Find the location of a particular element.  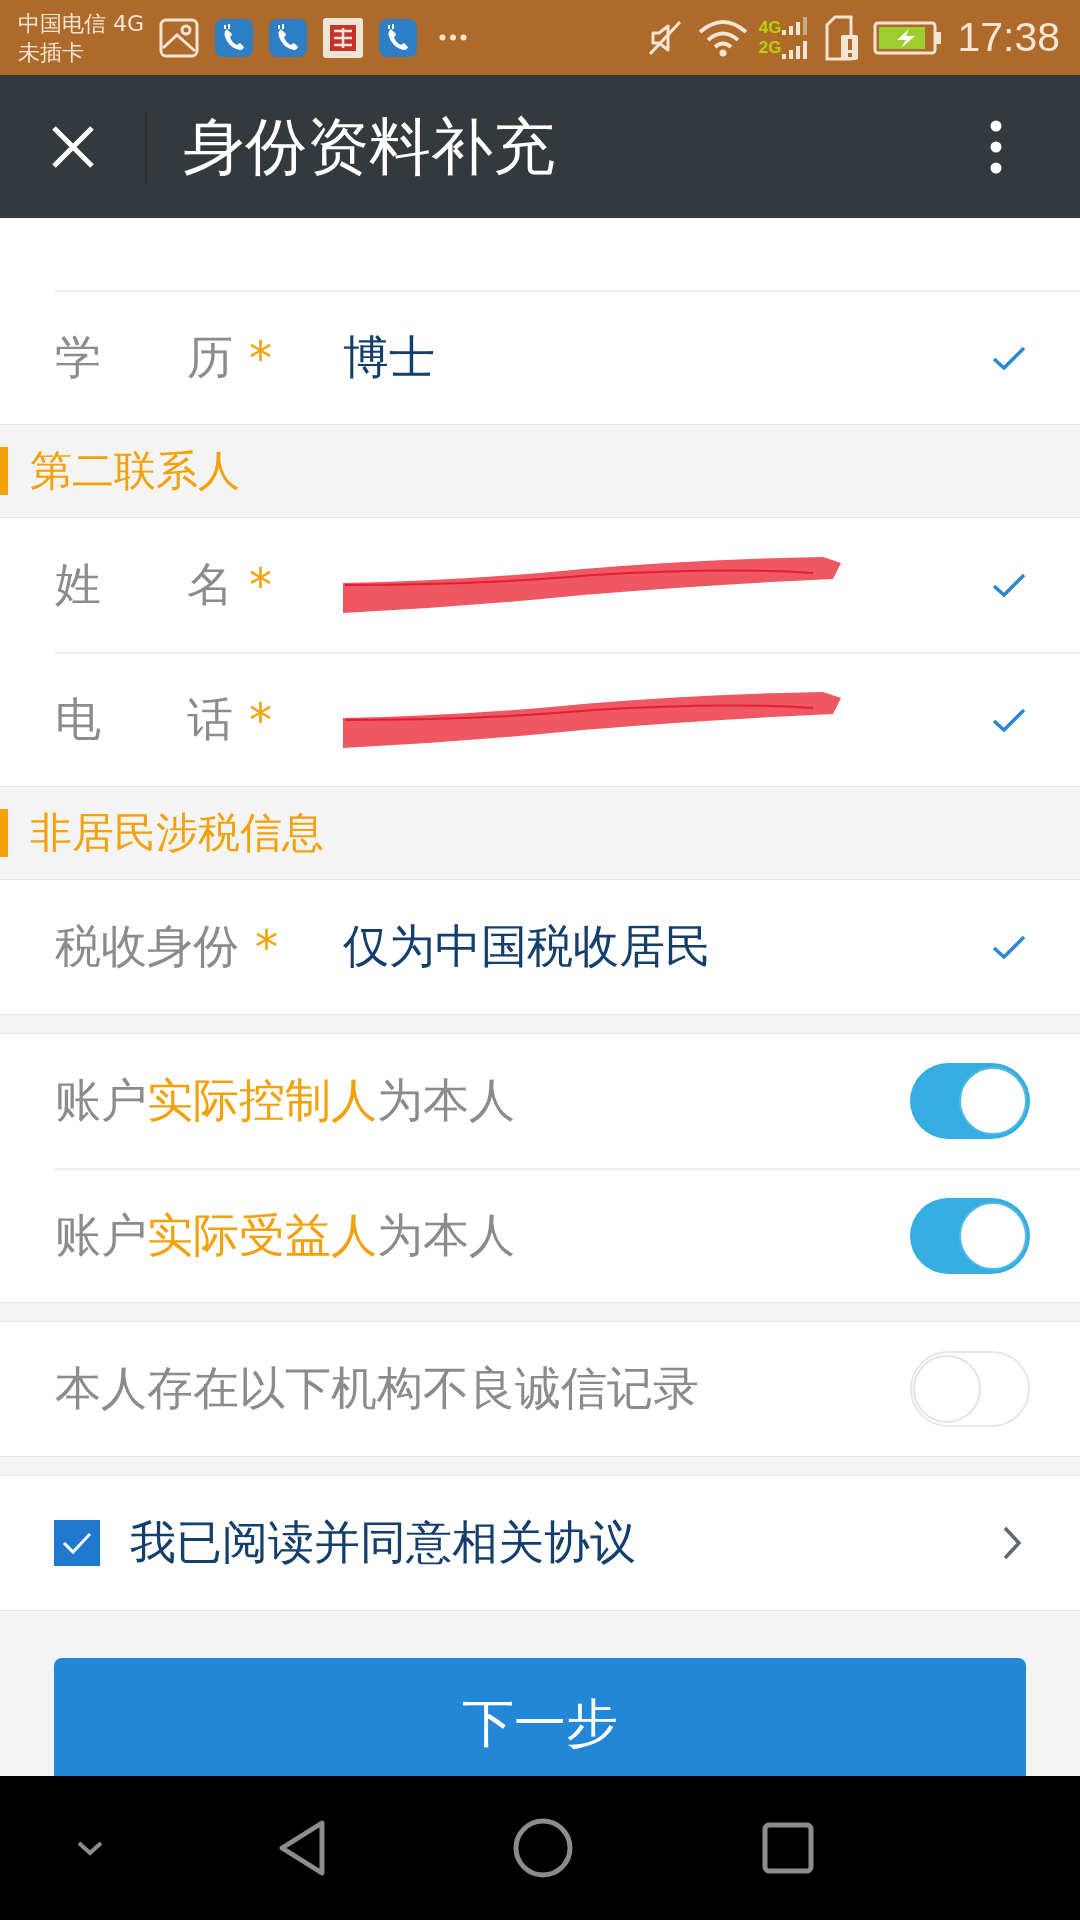

switch-label: 本人存在以下机构不良诚信记录 is located at coordinates (377, 1388).